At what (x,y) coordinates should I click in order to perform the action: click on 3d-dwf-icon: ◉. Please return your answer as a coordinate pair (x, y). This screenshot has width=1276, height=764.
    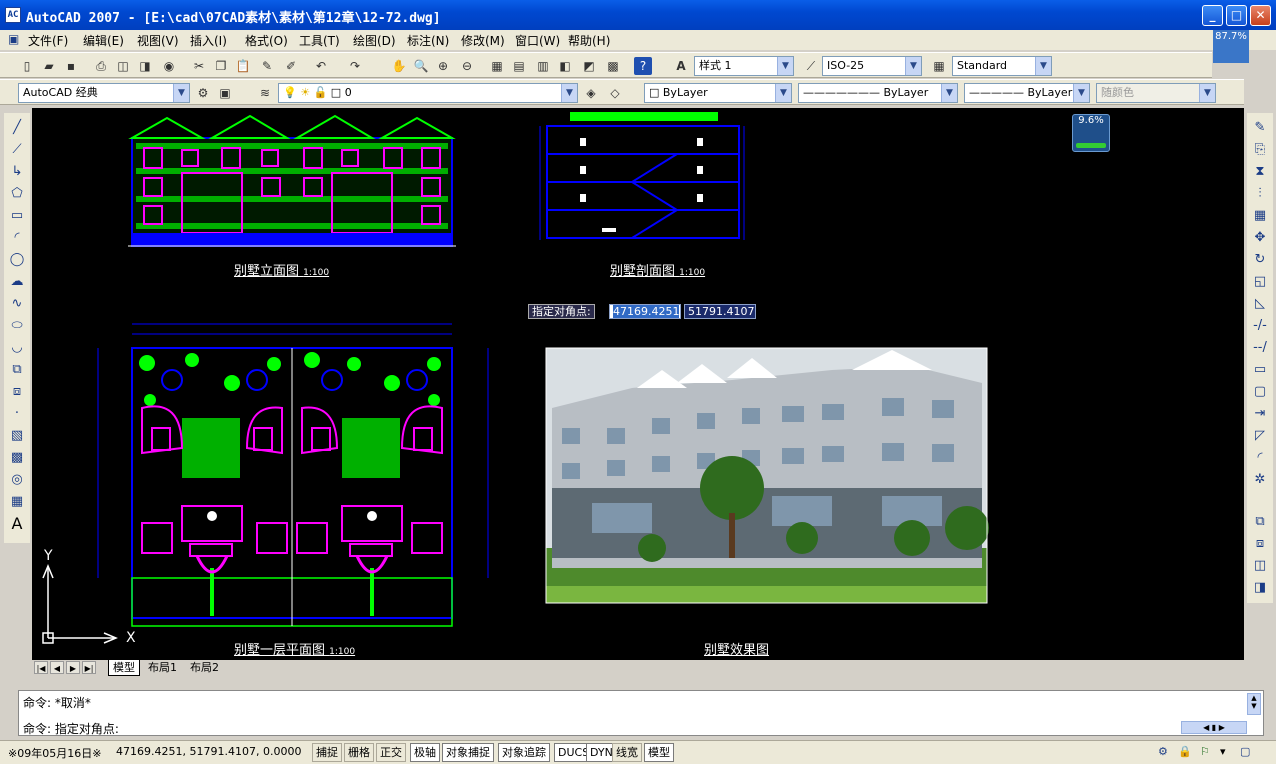
    Looking at the image, I should click on (169, 66).